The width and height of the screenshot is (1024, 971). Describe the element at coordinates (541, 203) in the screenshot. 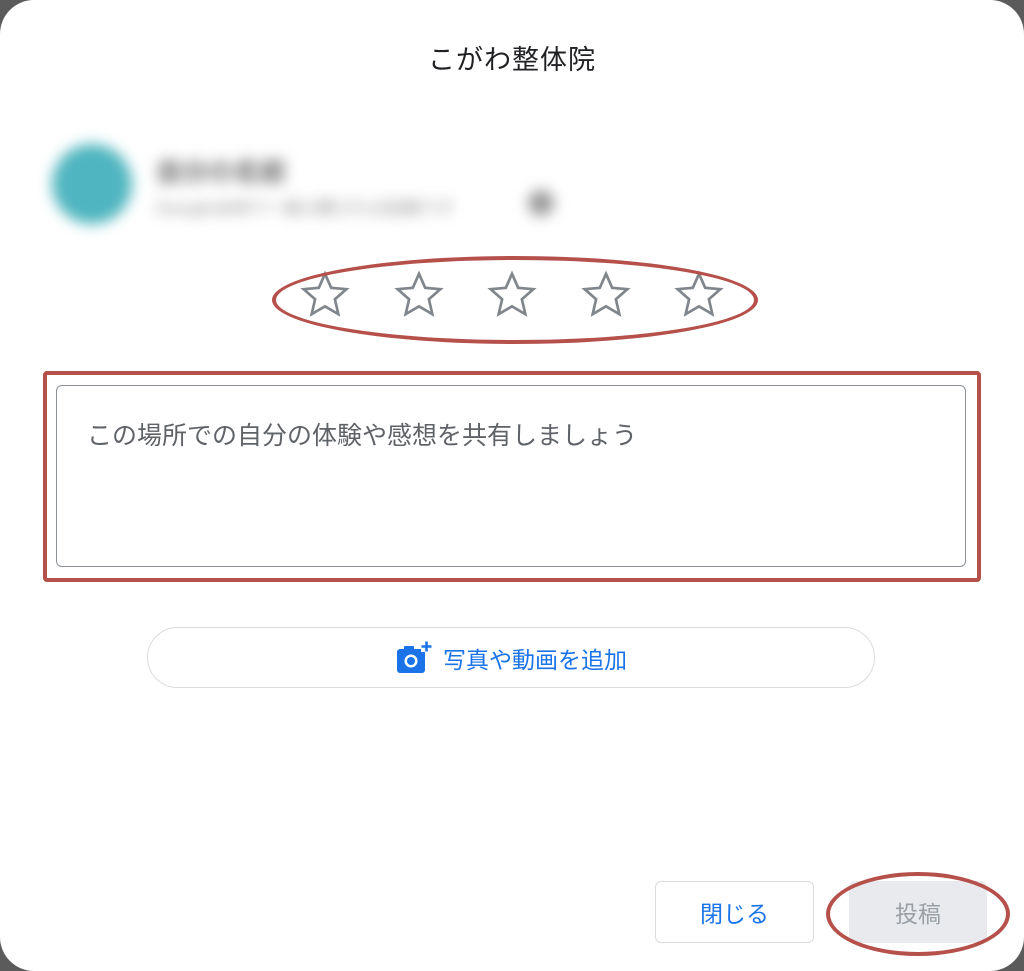

I see `info-icon` at that location.